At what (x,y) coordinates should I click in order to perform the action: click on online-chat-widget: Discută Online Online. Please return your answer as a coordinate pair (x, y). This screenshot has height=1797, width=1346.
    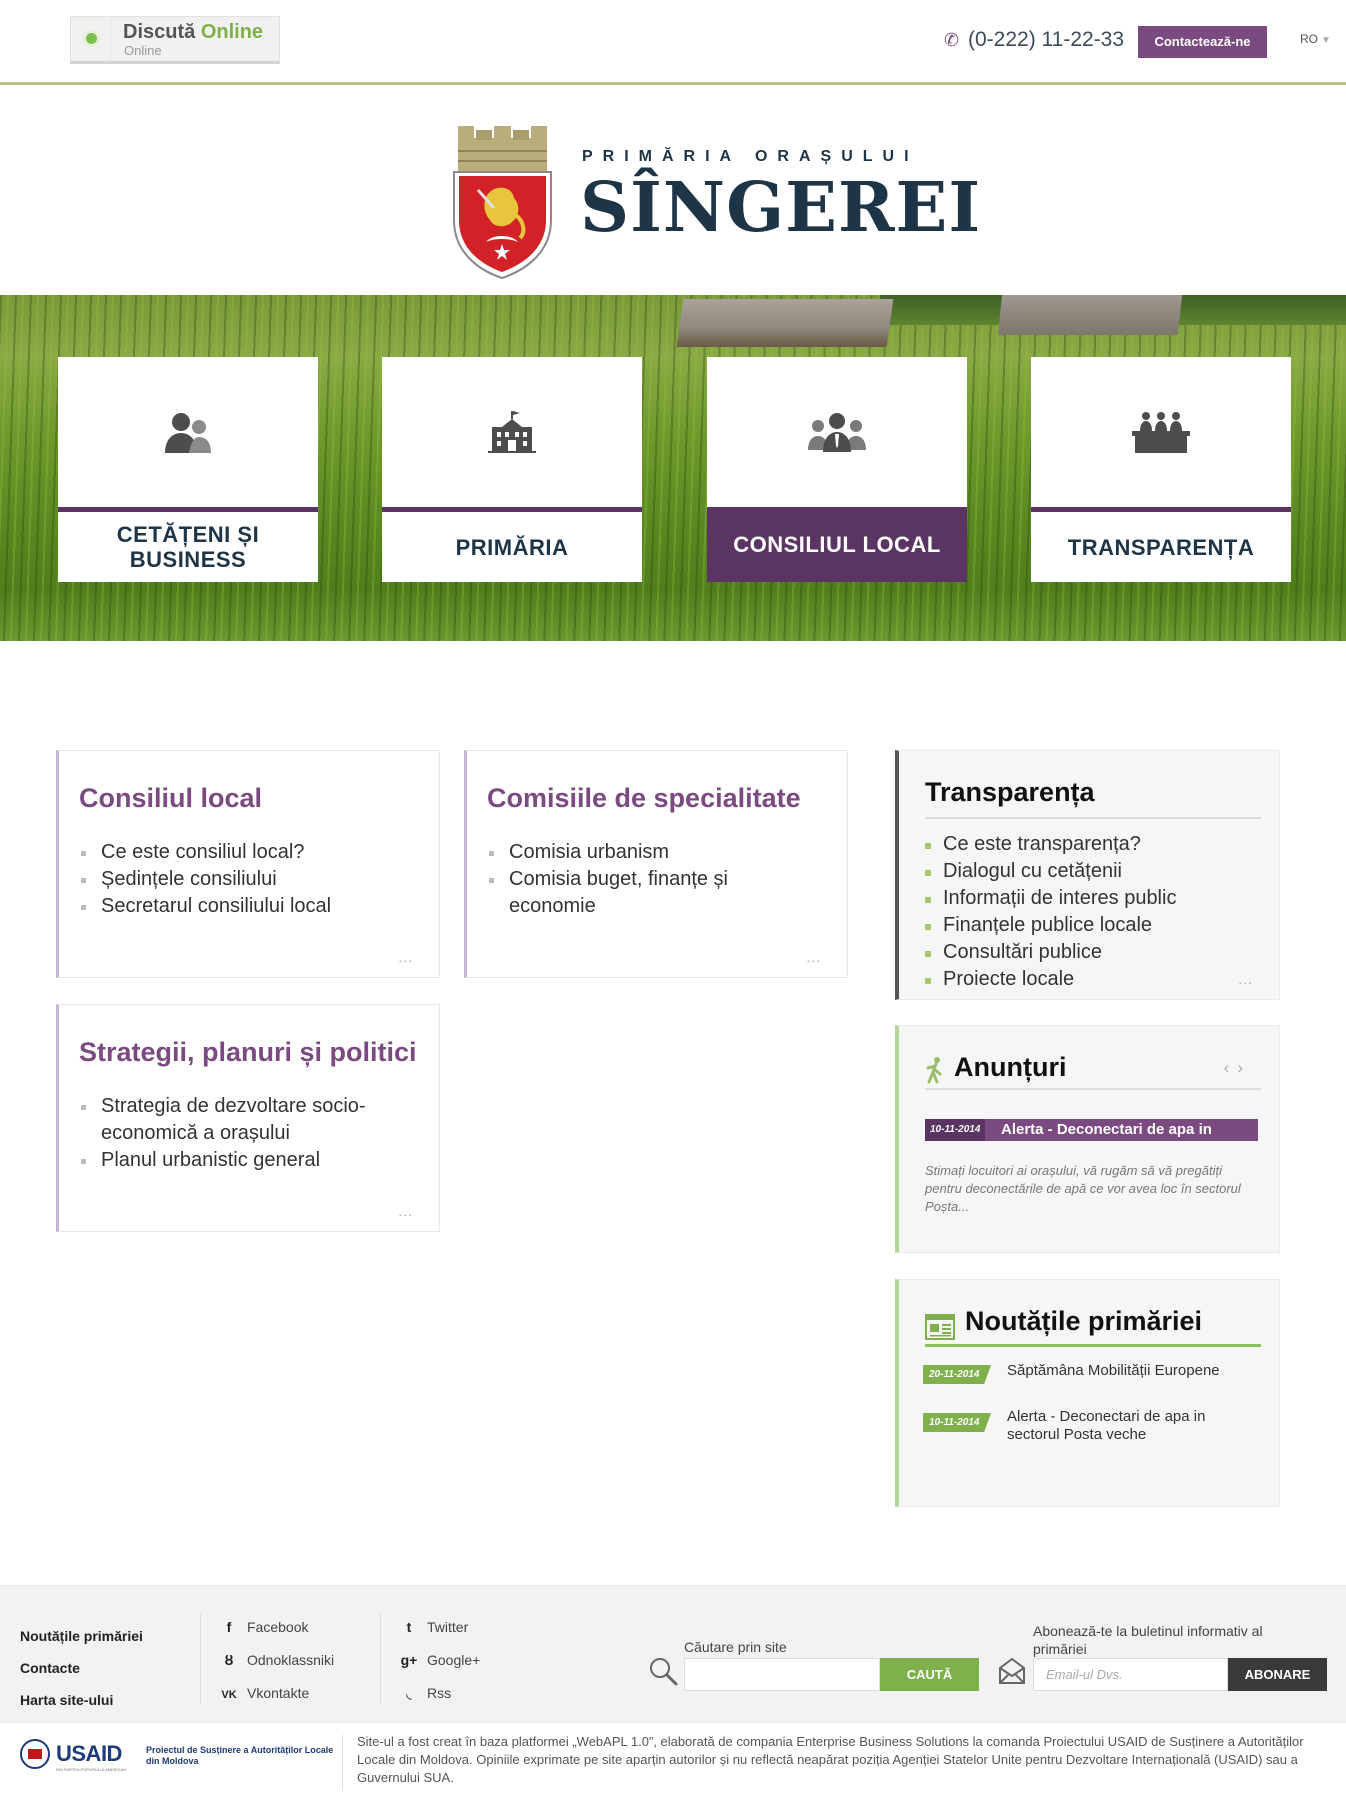
    Looking at the image, I should click on (175, 40).